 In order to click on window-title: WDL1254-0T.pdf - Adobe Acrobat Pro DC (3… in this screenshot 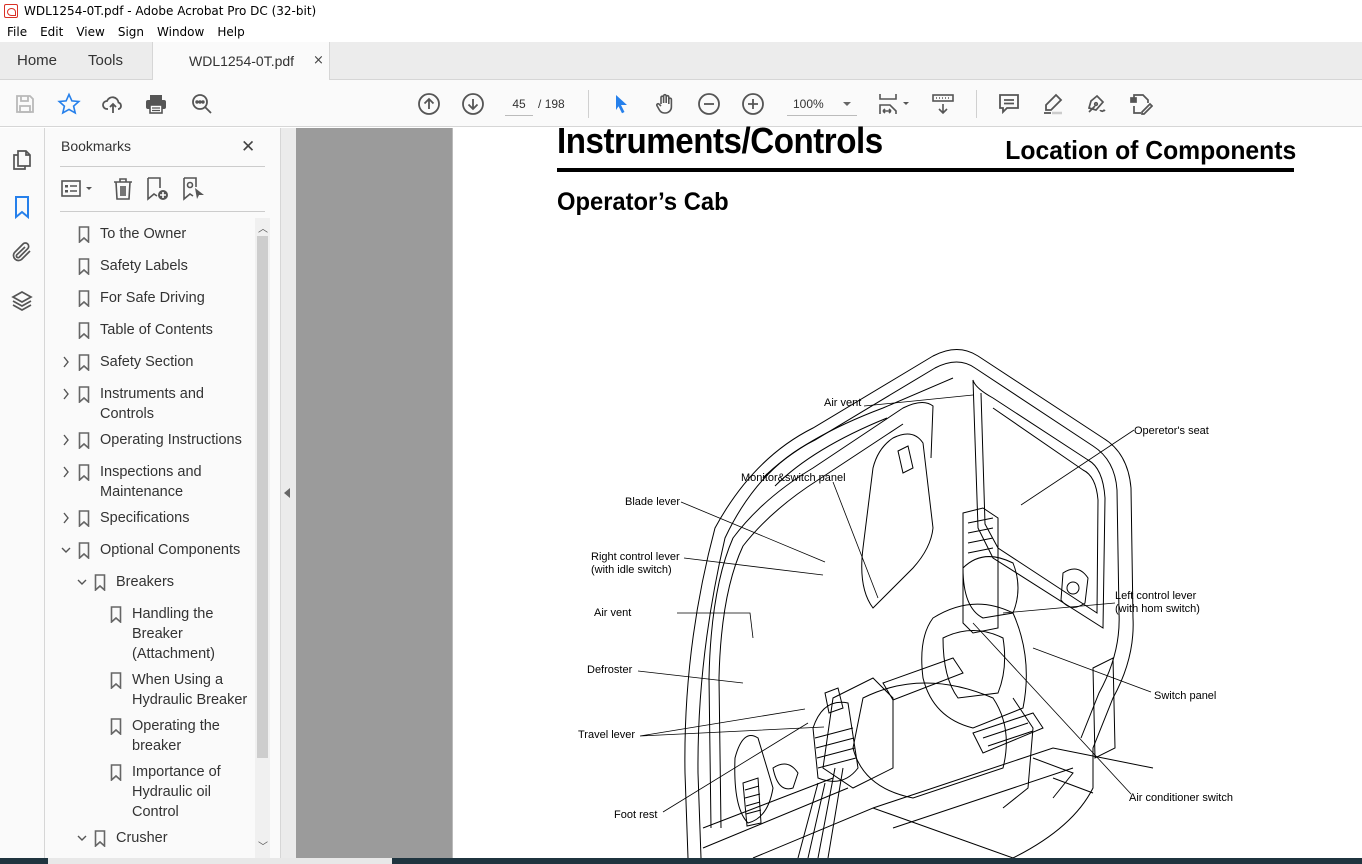, I will do `click(170, 11)`.